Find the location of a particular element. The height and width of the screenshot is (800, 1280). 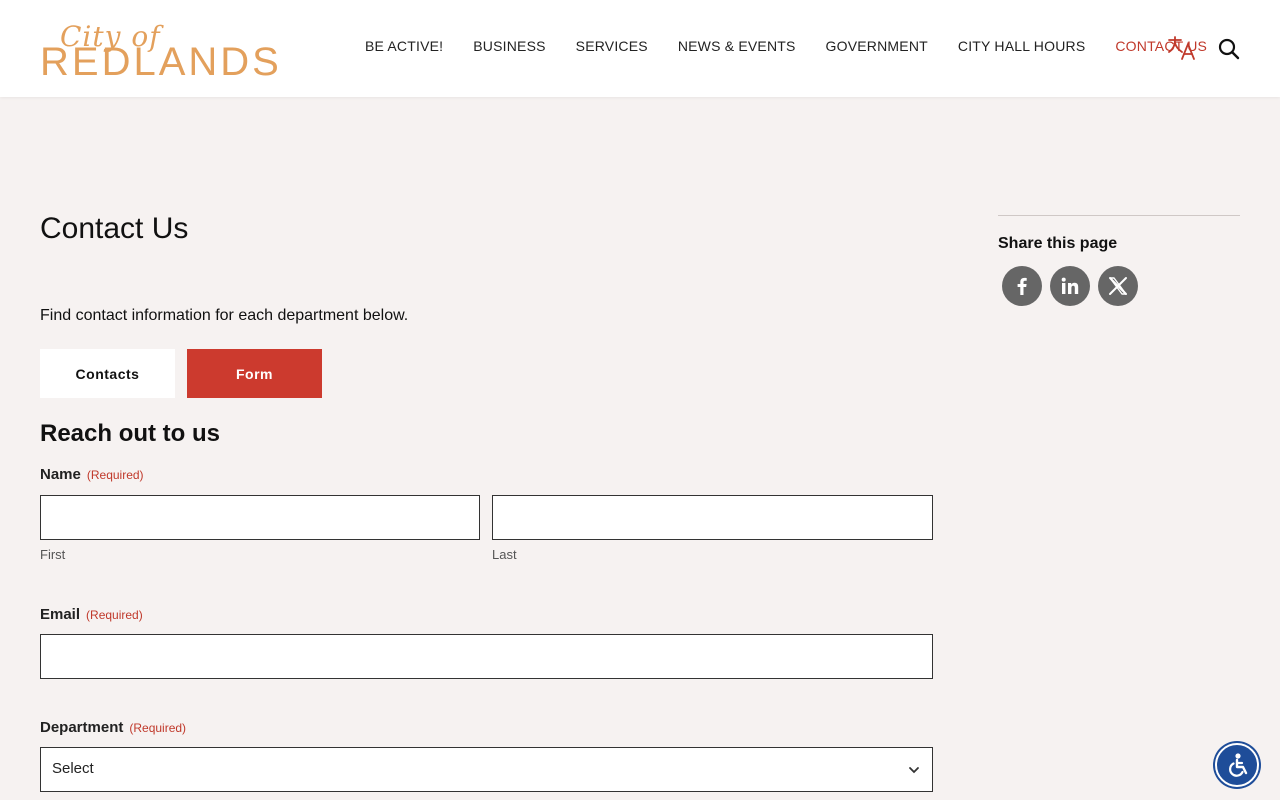

share-x-button is located at coordinates (1118, 286).